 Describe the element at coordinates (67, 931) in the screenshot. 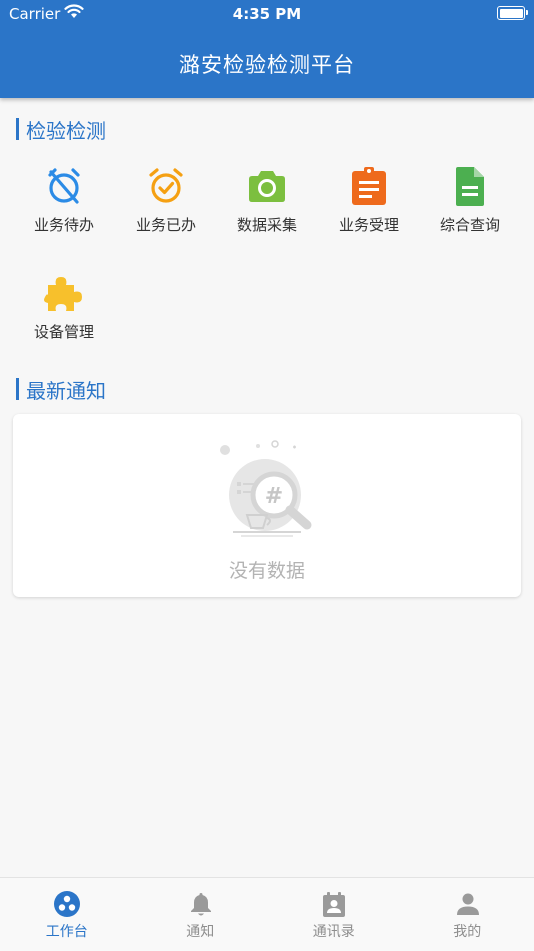

I see `tab-label: 工作台` at that location.